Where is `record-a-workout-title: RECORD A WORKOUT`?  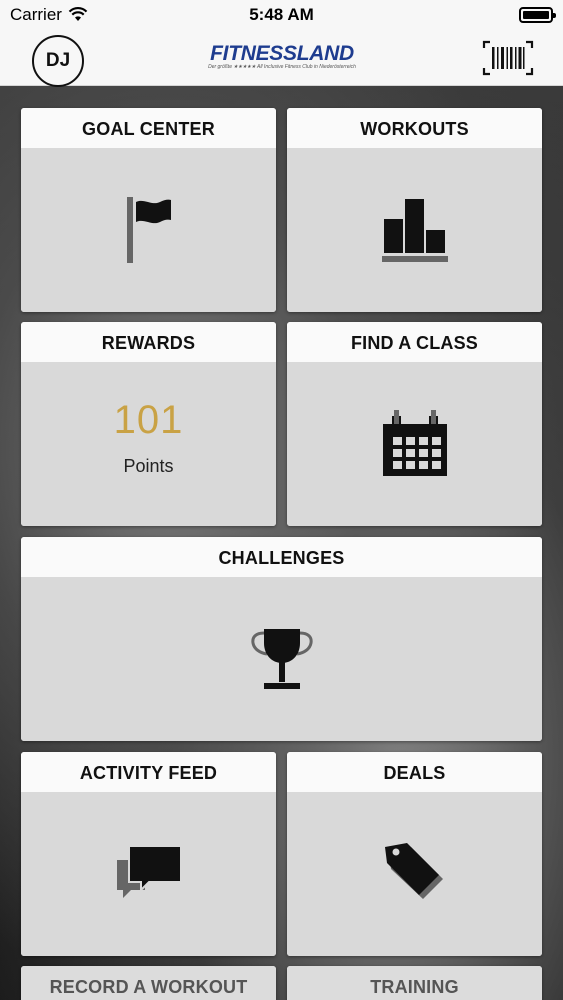 record-a-workout-title: RECORD A WORKOUT is located at coordinates (148, 983).